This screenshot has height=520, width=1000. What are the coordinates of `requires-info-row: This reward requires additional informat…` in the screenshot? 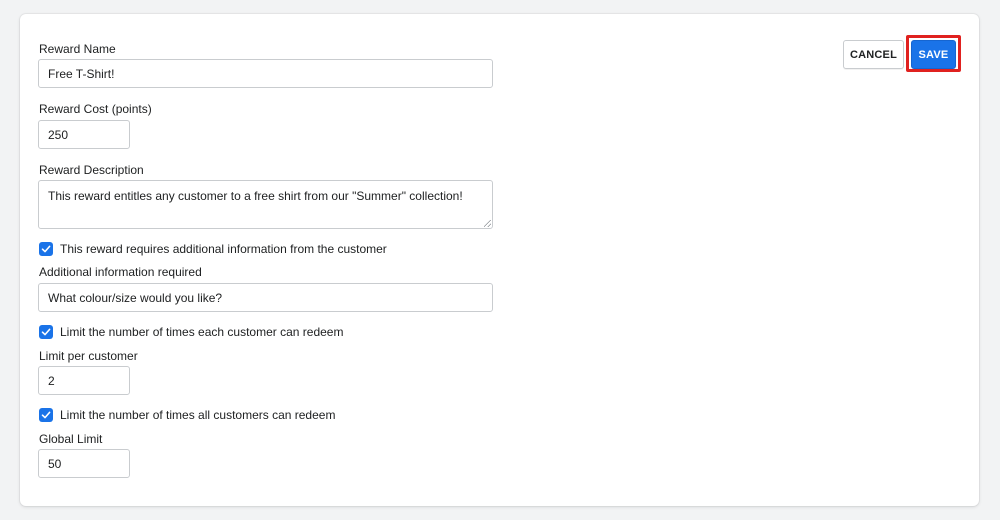 It's located at (213, 249).